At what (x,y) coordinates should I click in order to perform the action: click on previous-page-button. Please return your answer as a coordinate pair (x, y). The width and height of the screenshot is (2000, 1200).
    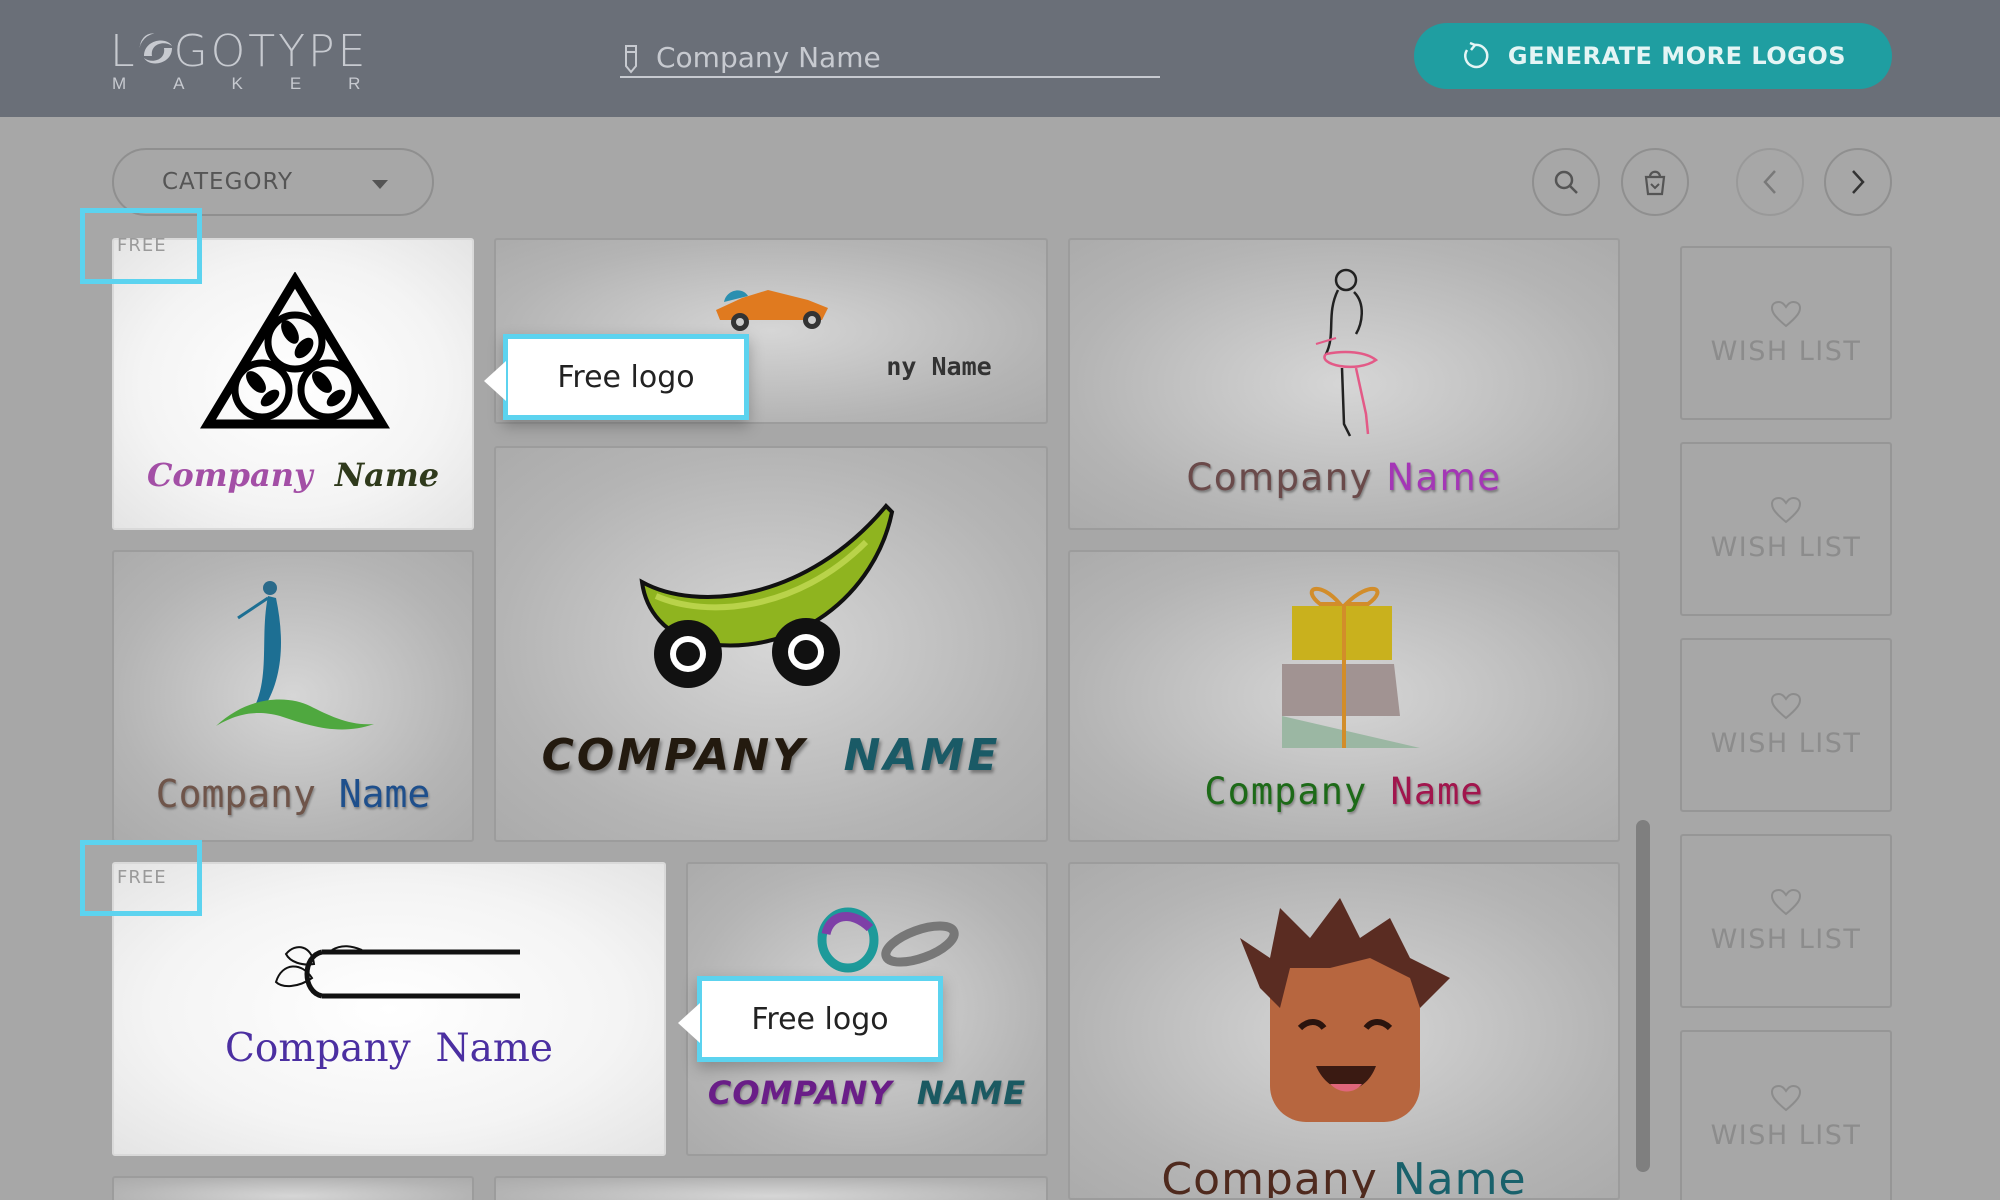
    Looking at the image, I should click on (1770, 182).